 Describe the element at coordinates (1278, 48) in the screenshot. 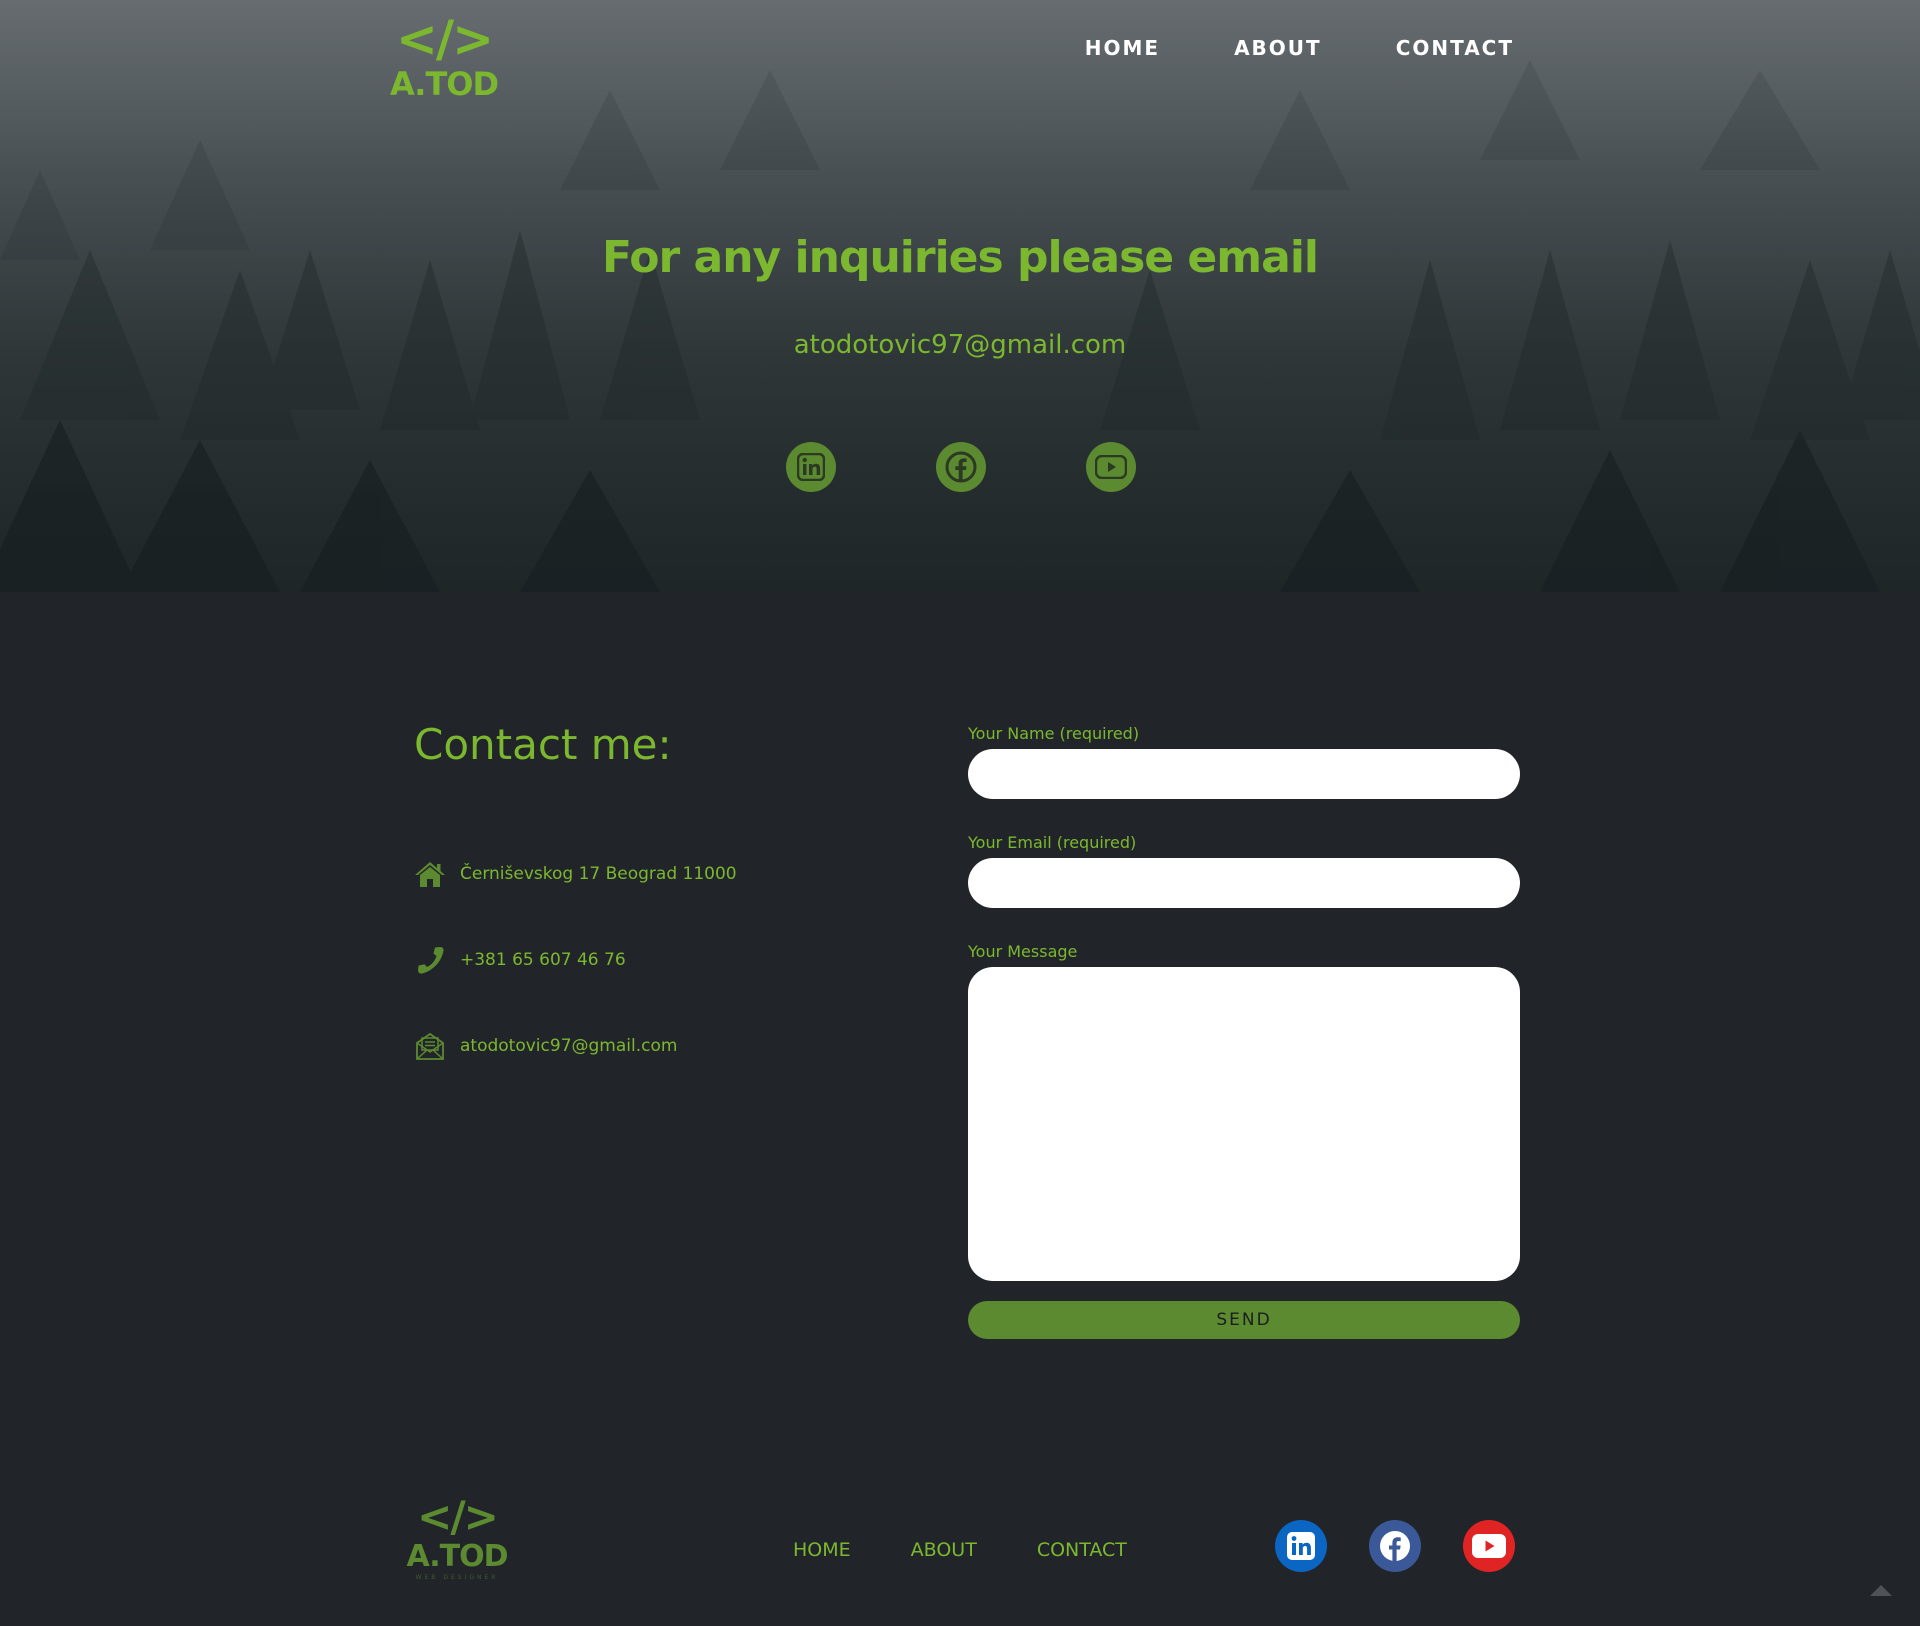

I see `nav-link-about: ABOUT` at that location.